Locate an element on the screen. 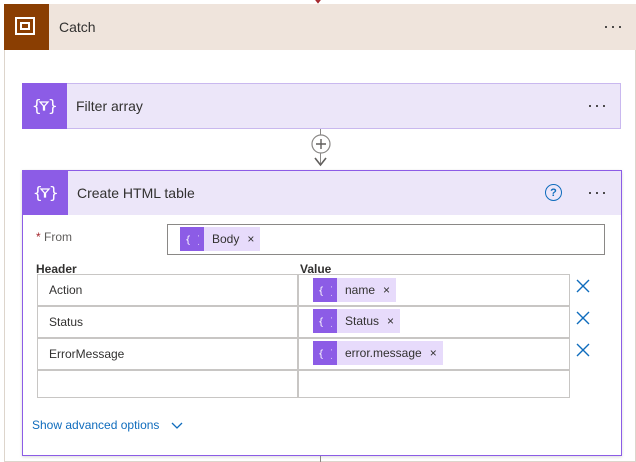 The image size is (636, 462). help-icon: ? is located at coordinates (553, 192).